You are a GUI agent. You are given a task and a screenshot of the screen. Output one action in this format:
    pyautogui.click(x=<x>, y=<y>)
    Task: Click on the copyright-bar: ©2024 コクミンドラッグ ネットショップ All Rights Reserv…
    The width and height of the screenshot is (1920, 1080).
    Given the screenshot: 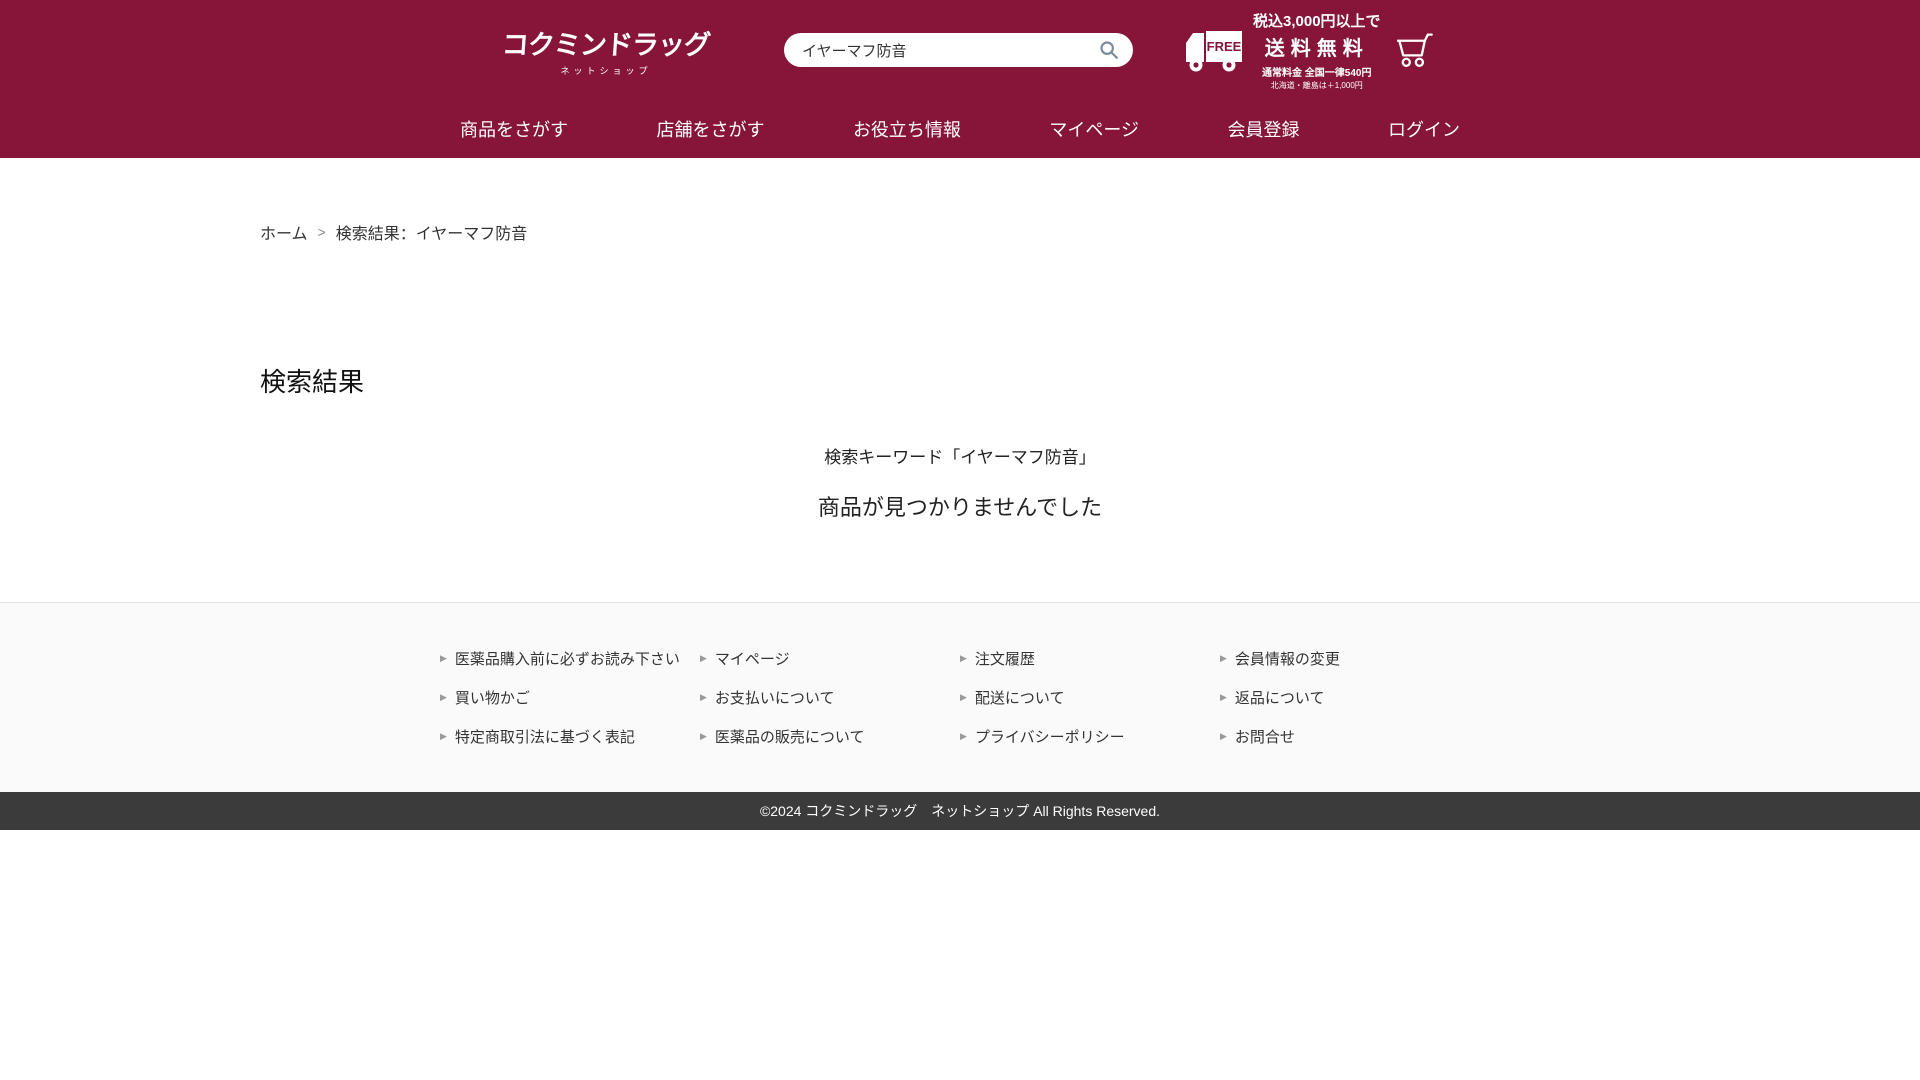 What is the action you would take?
    pyautogui.click(x=960, y=811)
    